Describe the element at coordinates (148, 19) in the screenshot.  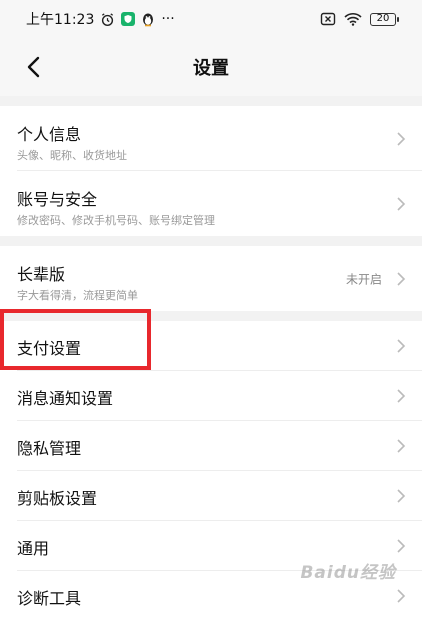
I see `penguin-icon` at that location.